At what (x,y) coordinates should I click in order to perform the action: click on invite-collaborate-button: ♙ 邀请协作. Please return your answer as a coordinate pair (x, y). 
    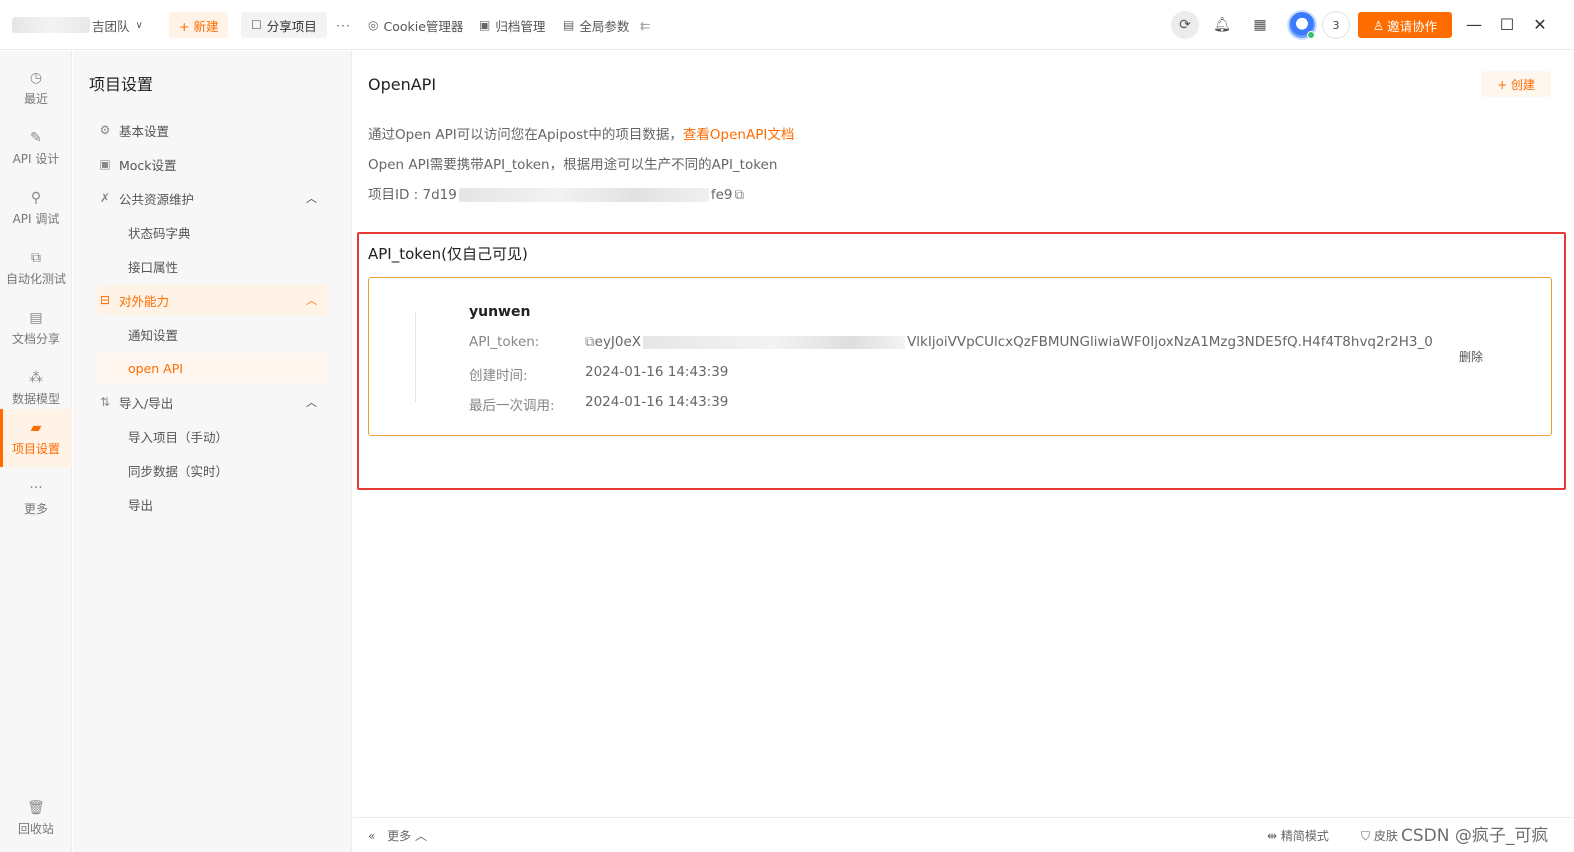
    Looking at the image, I should click on (1405, 25).